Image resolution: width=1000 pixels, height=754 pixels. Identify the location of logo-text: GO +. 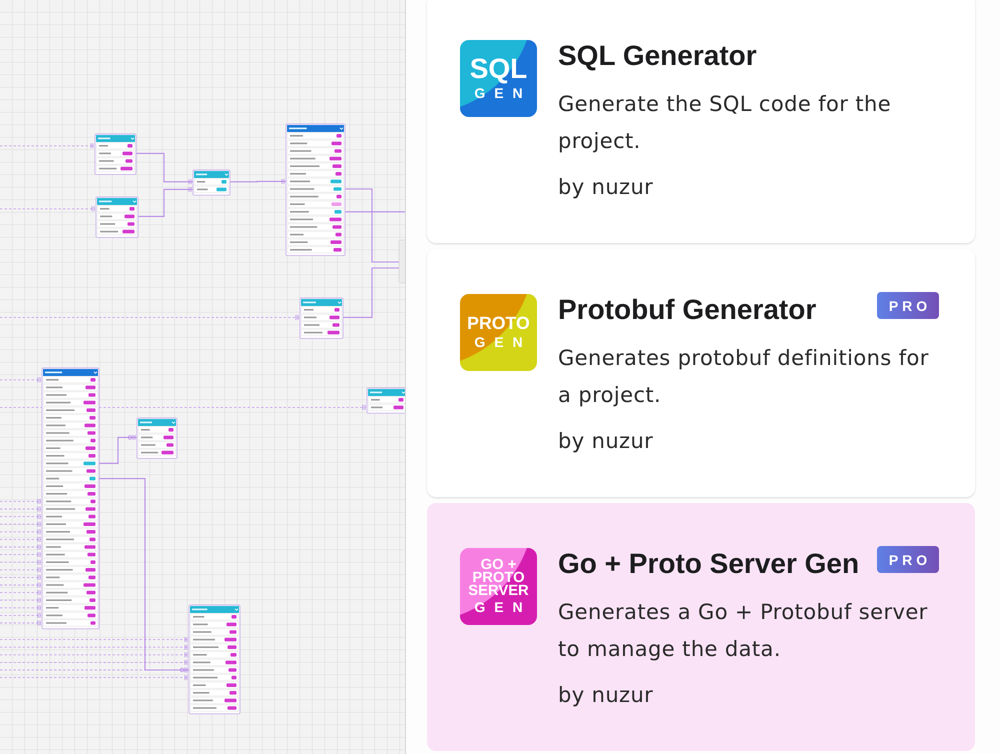
(498, 565).